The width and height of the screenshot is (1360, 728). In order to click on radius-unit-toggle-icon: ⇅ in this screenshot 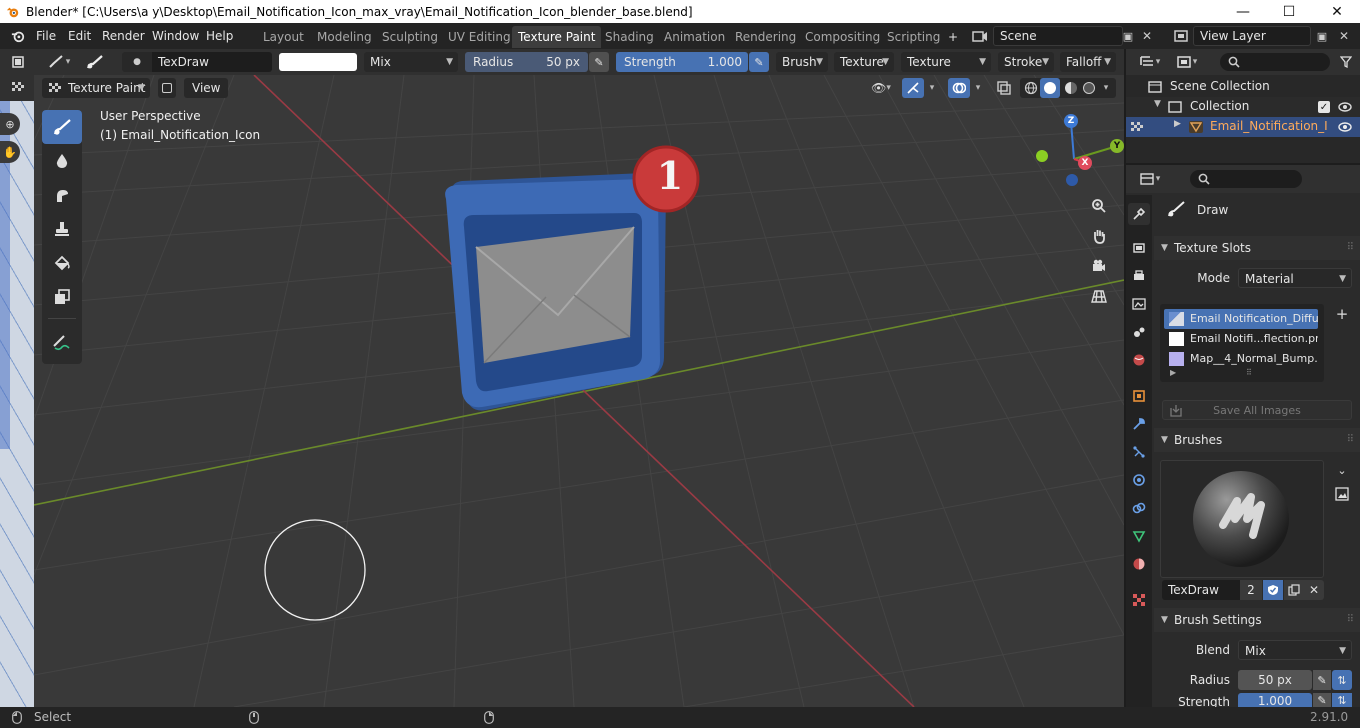, I will do `click(1342, 680)`.